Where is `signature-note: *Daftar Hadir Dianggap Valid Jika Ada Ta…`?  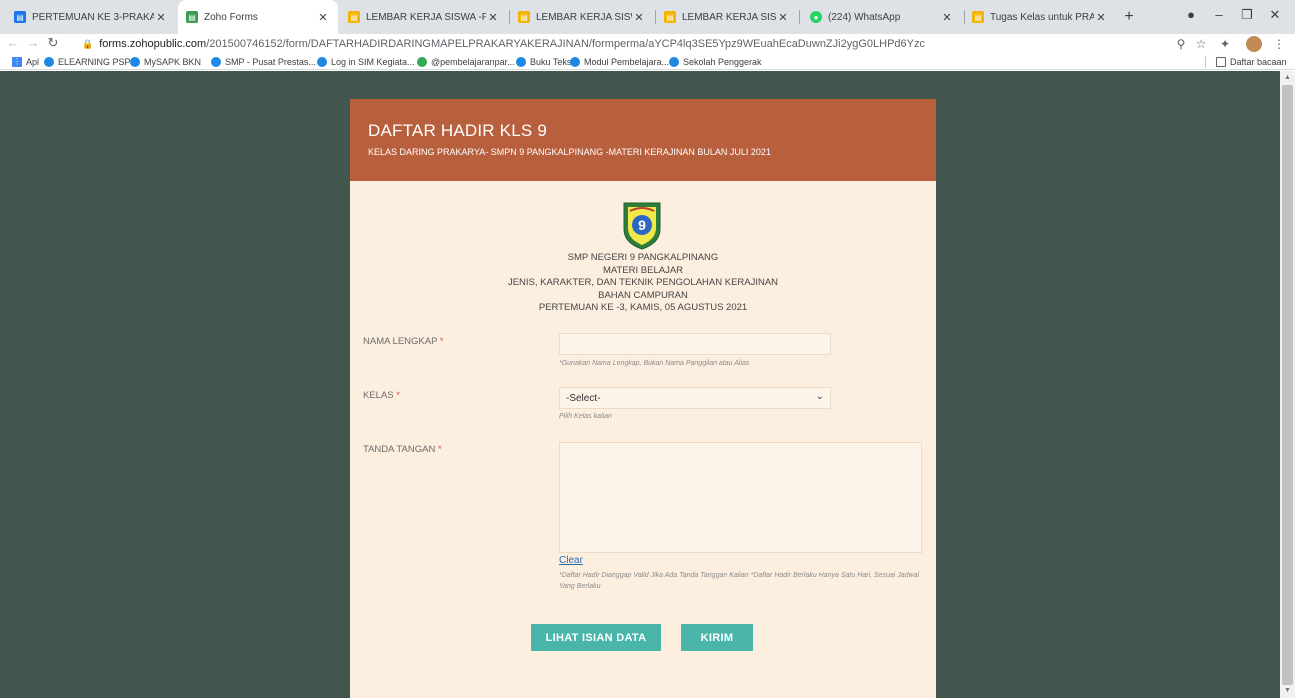
signature-note: *Daftar Hadir Dianggap Valid Jika Ada Ta… is located at coordinates (739, 581).